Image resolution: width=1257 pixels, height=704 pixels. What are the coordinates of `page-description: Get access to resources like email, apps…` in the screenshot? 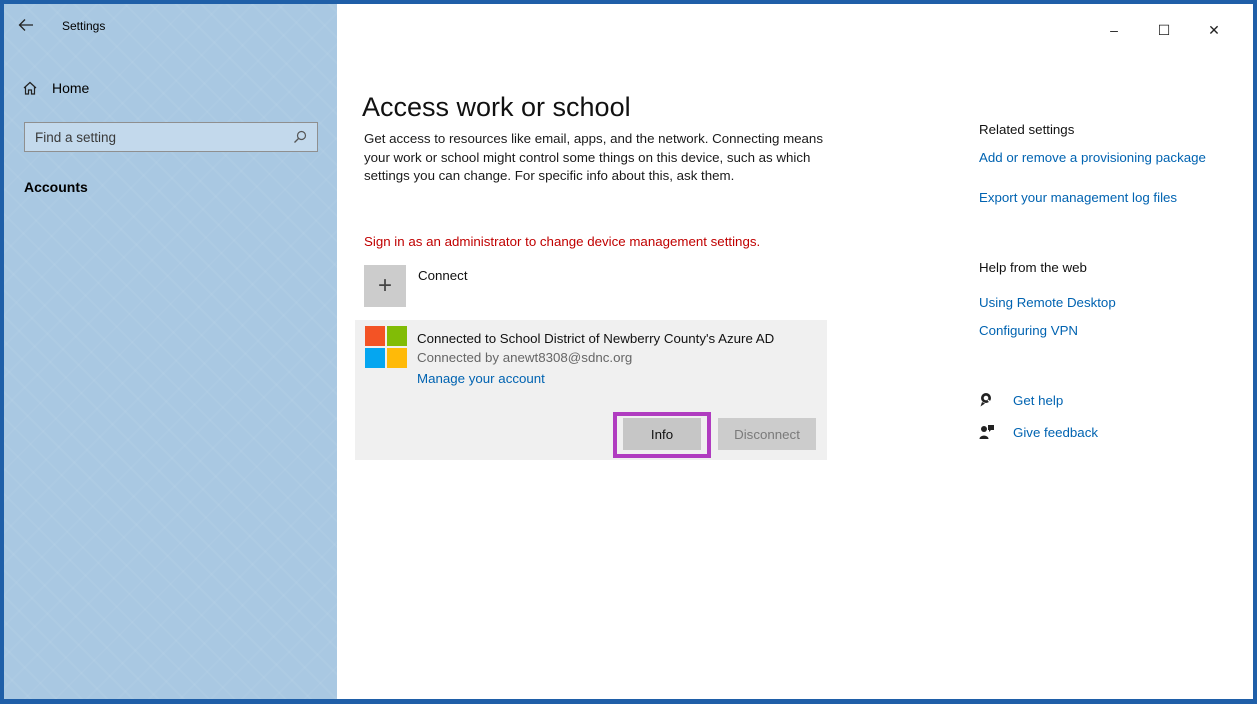 It's located at (593, 157).